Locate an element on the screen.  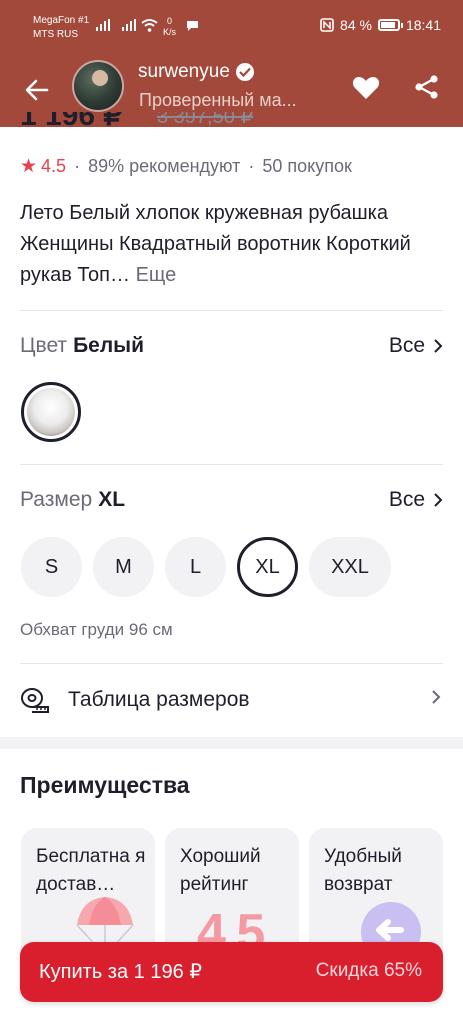
size-label: Размер is located at coordinates (56, 499).